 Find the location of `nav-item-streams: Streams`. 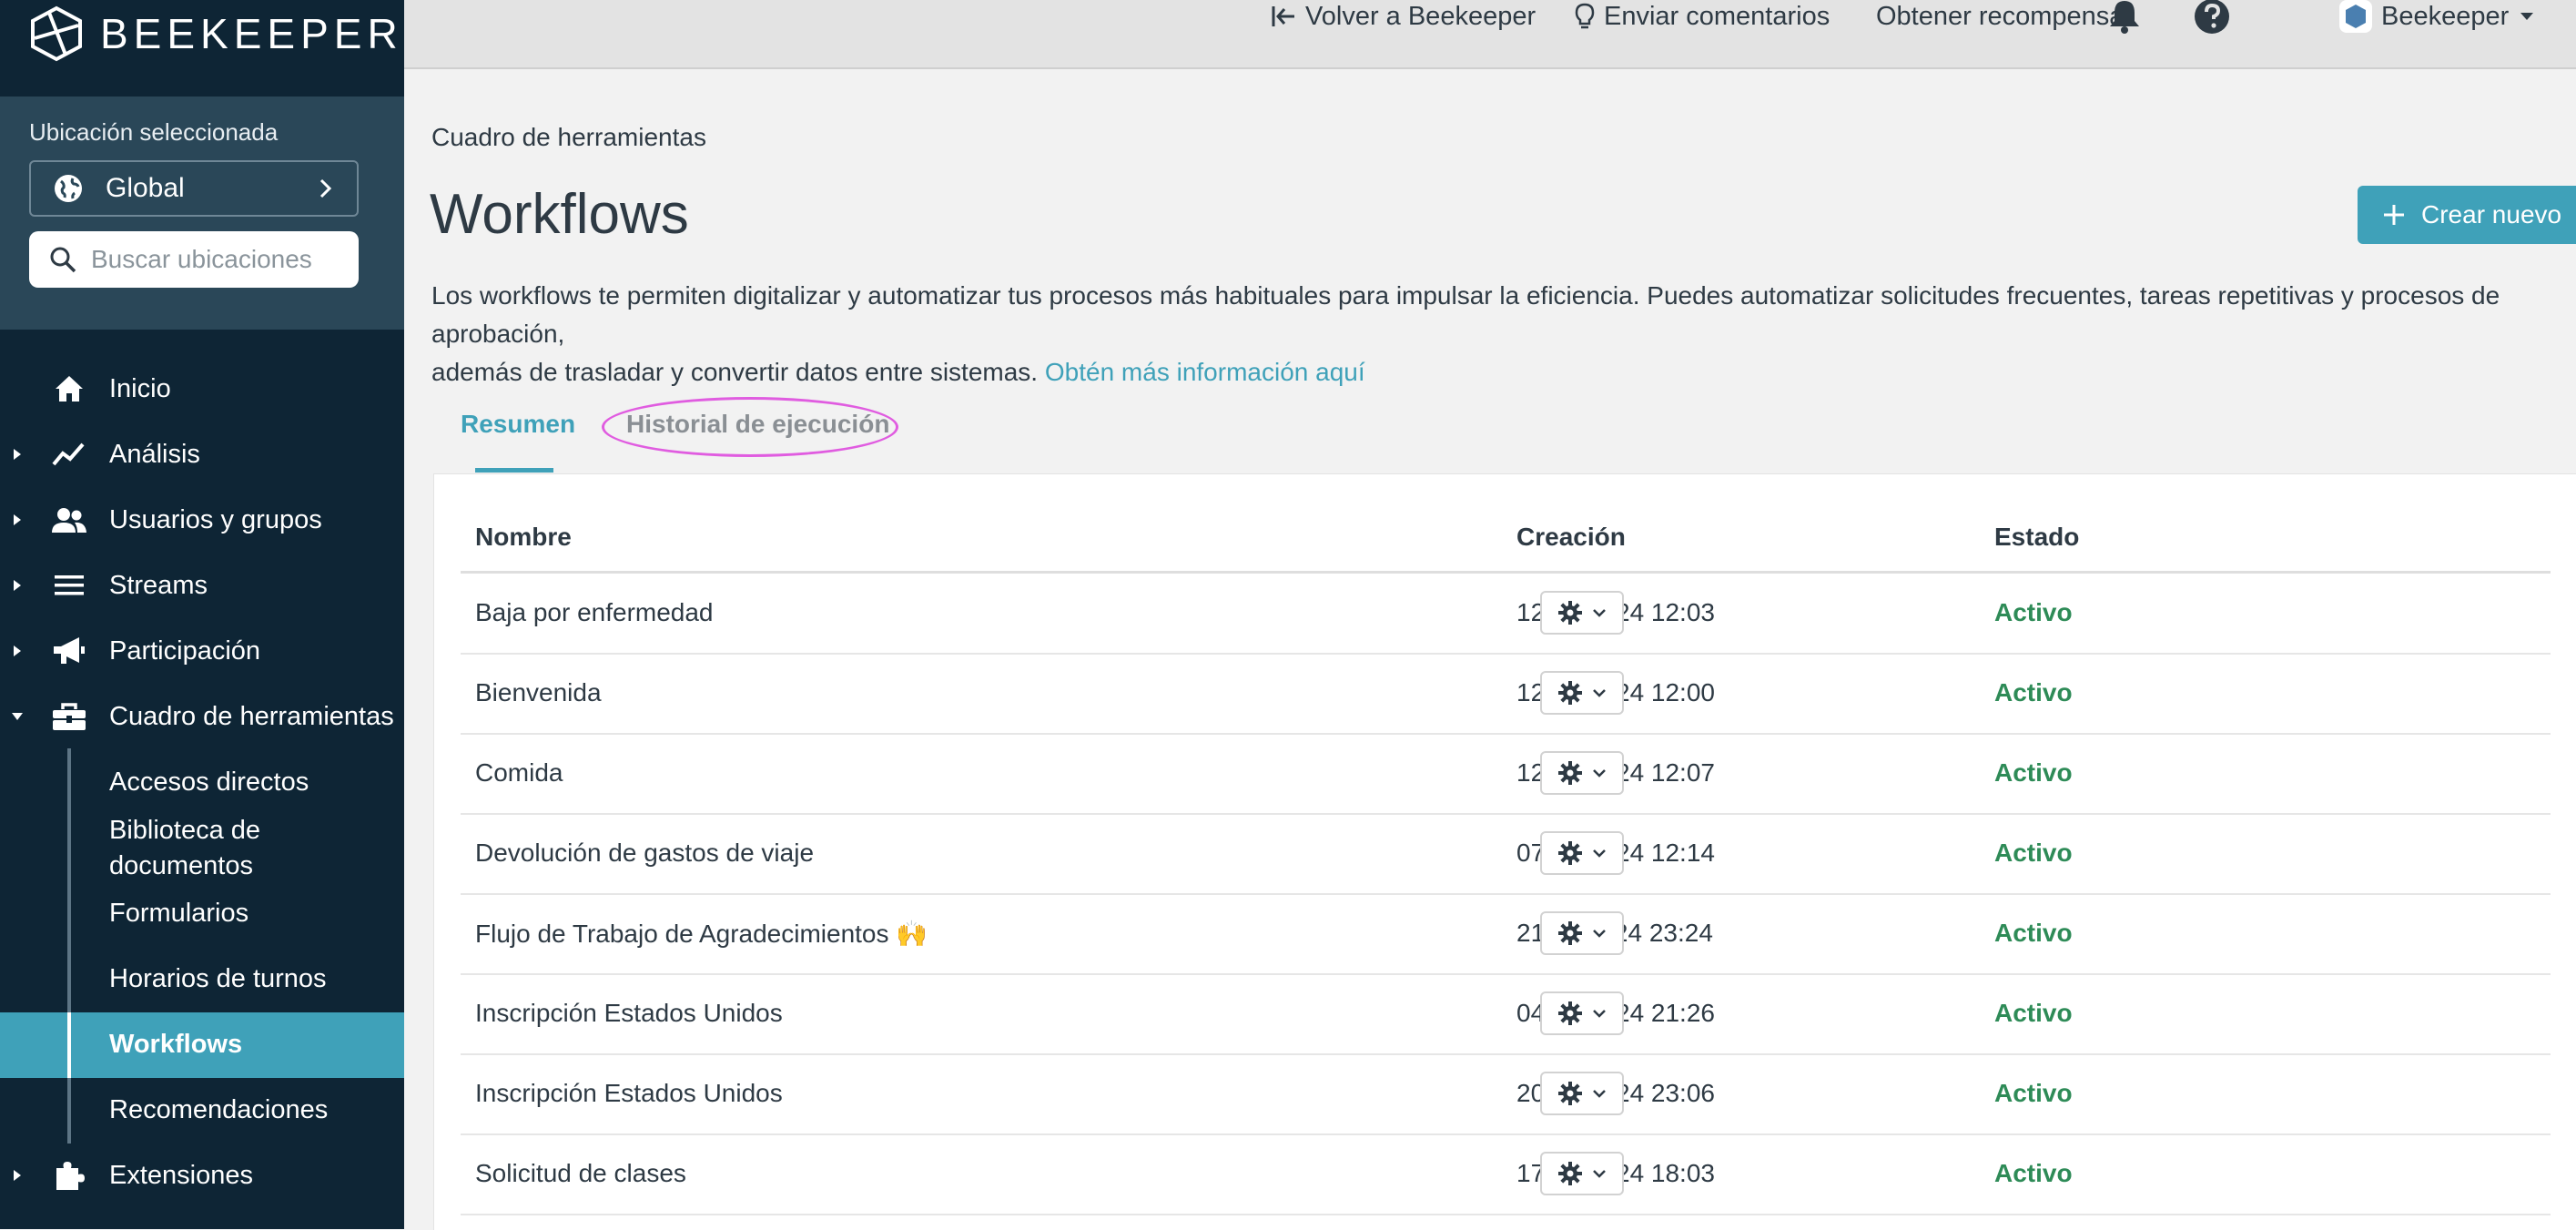

nav-item-streams: Streams is located at coordinates (202, 585).